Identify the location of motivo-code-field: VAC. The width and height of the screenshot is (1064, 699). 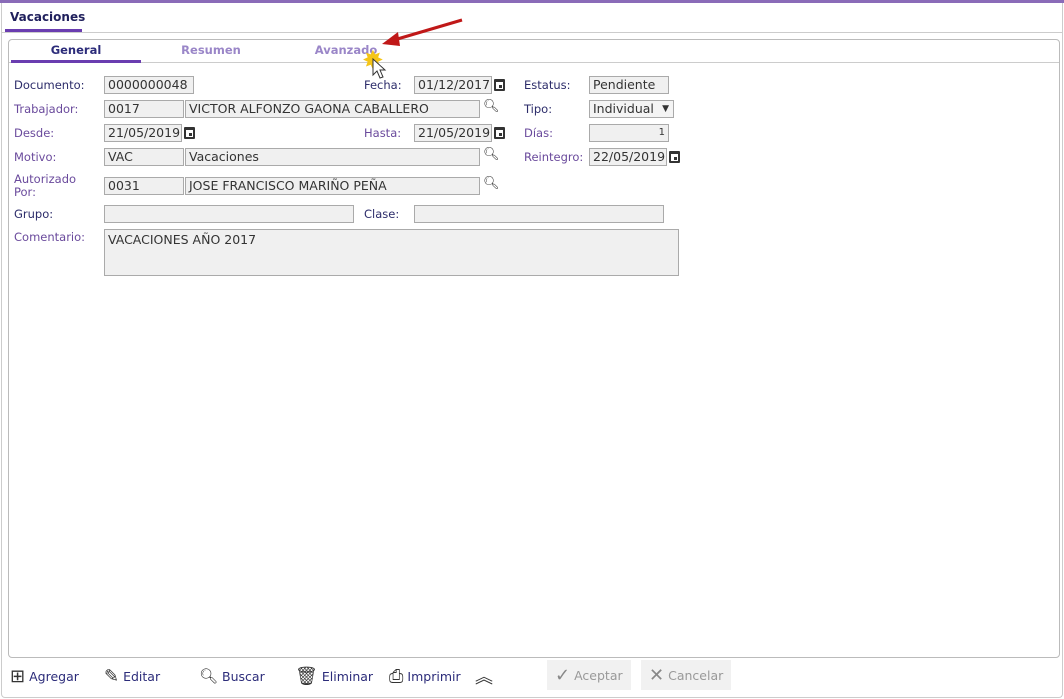
(144, 157).